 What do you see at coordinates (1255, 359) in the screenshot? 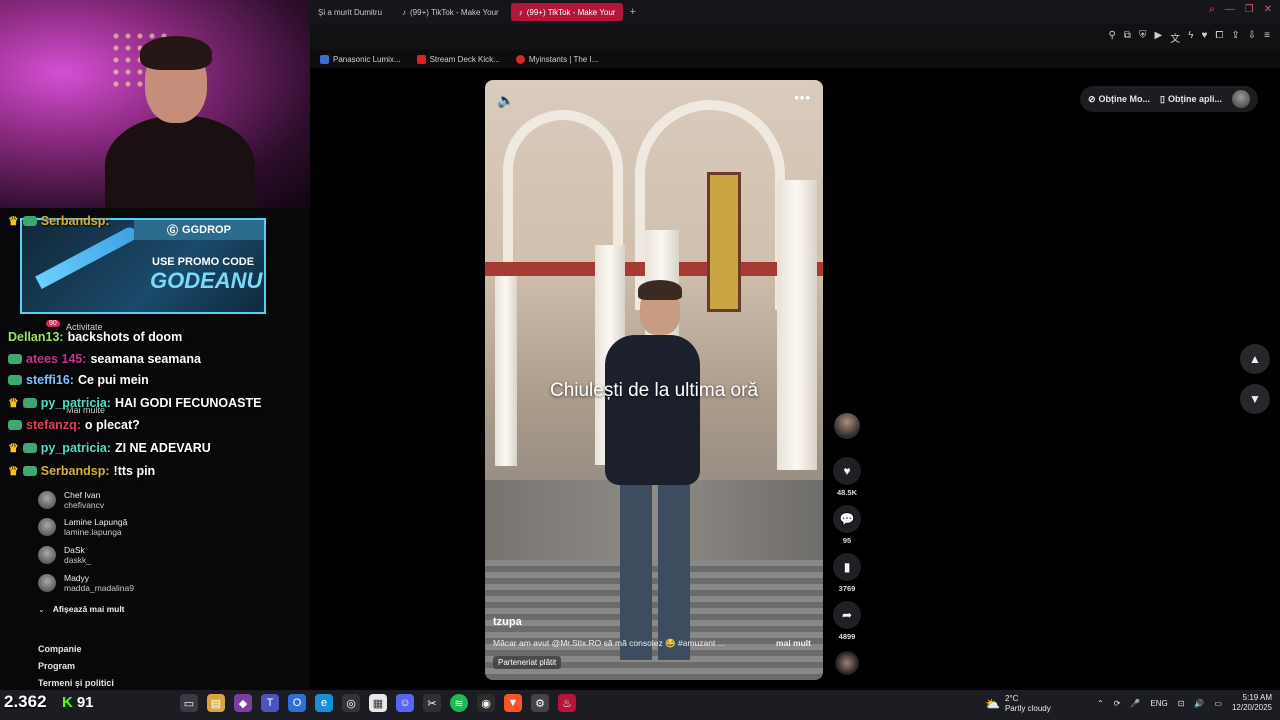
I see `previous-video-button: ▲` at bounding box center [1255, 359].